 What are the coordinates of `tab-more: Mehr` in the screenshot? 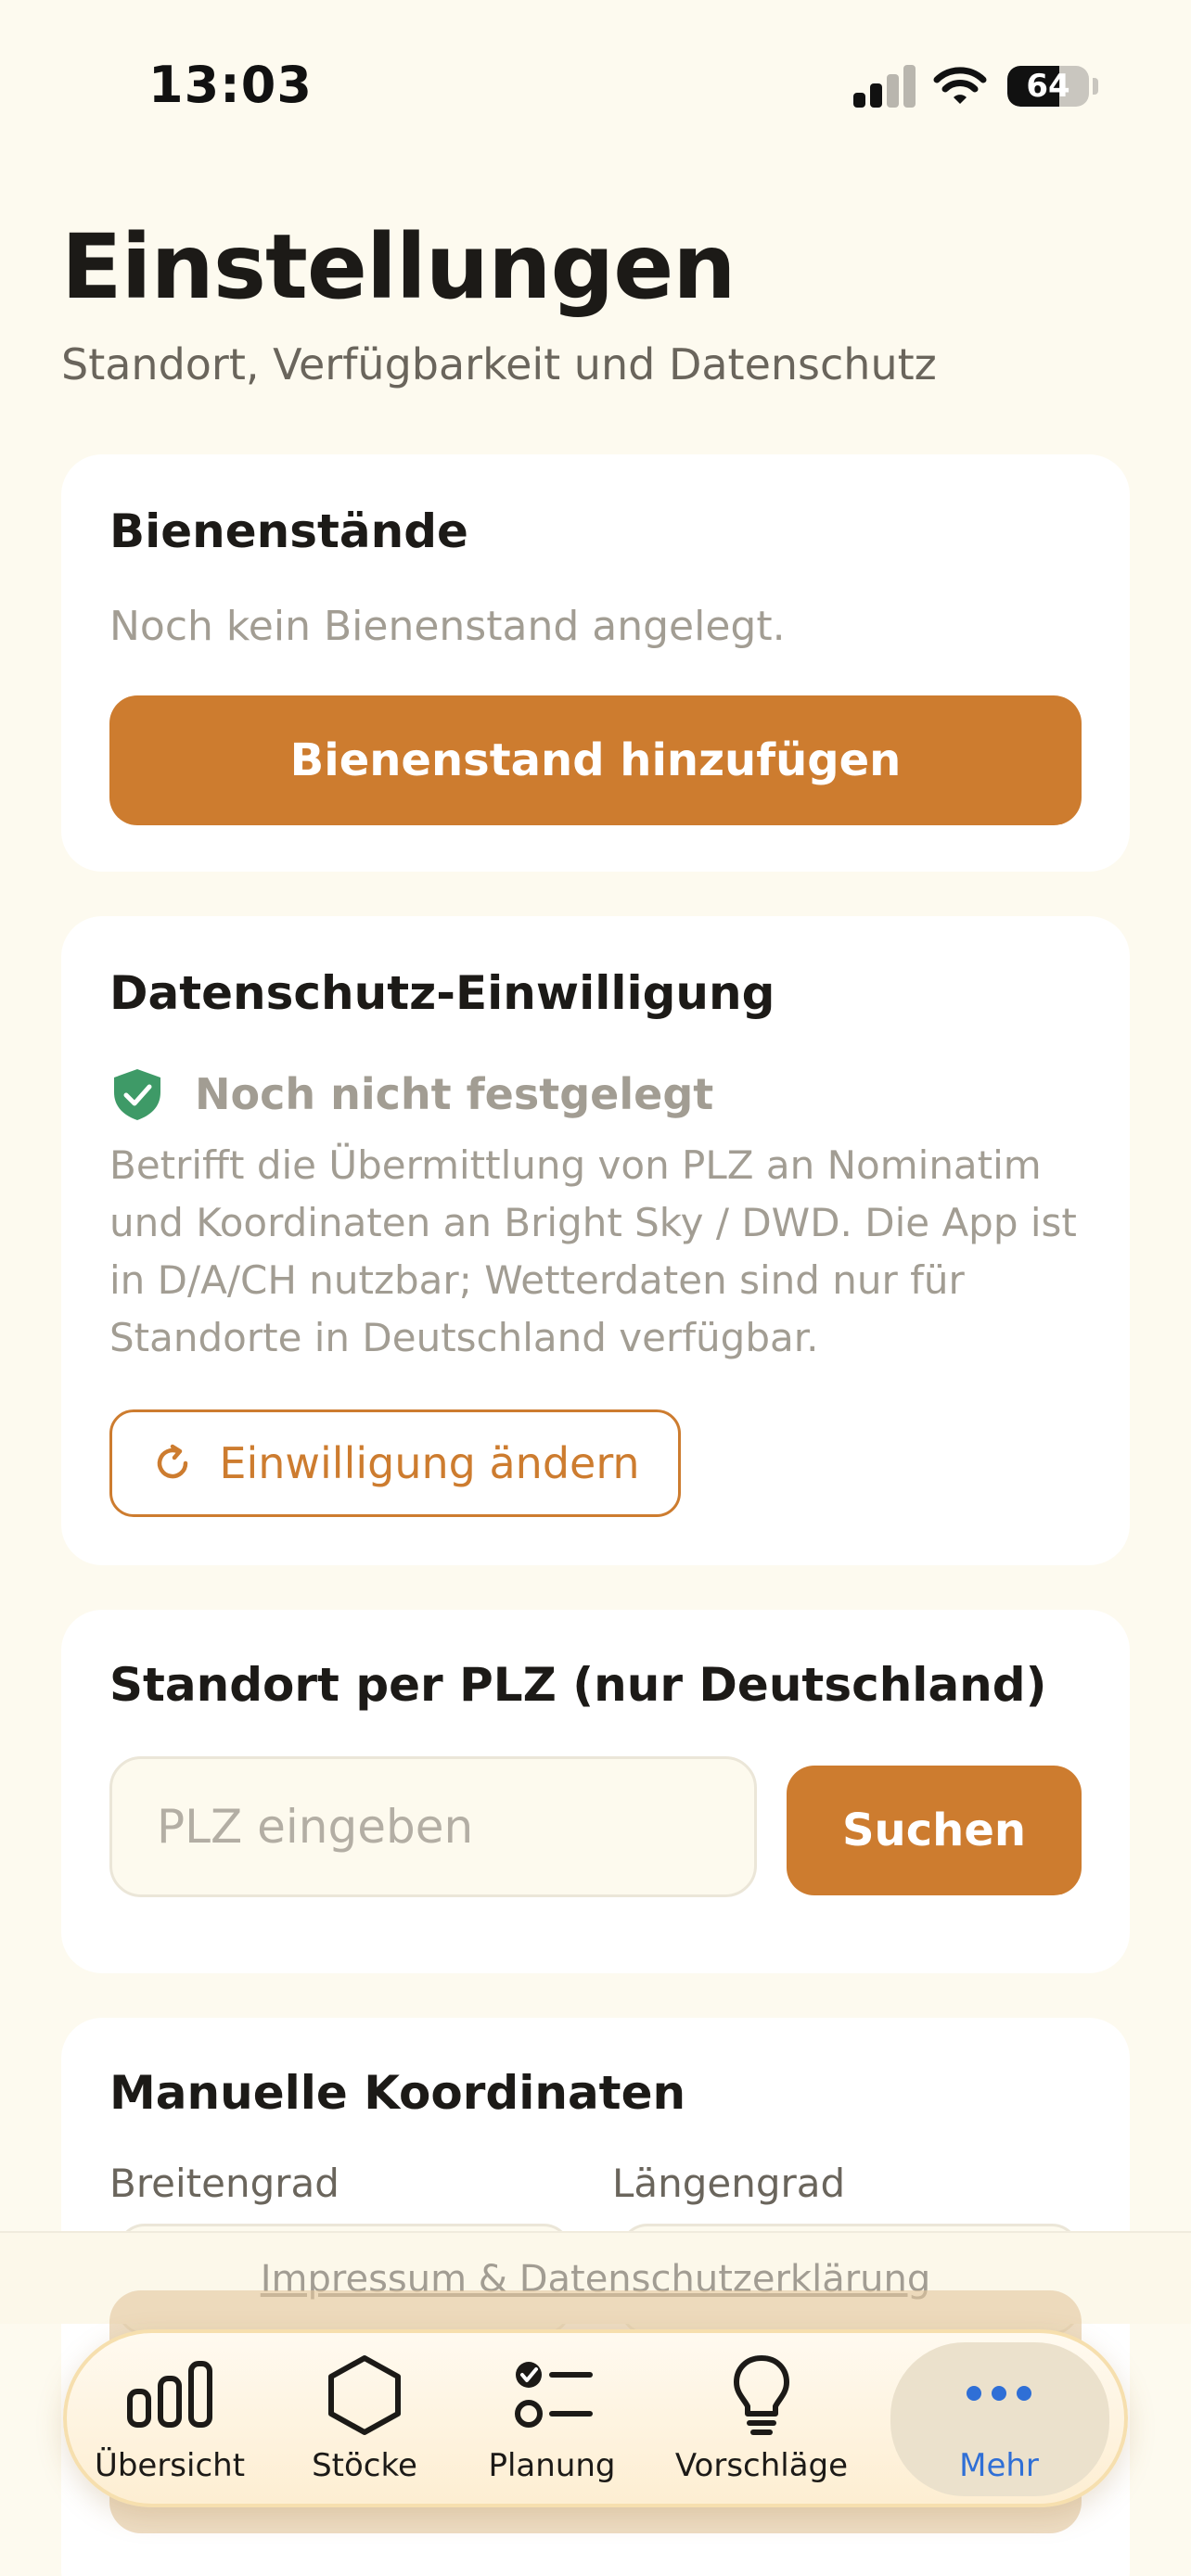 It's located at (999, 2419).